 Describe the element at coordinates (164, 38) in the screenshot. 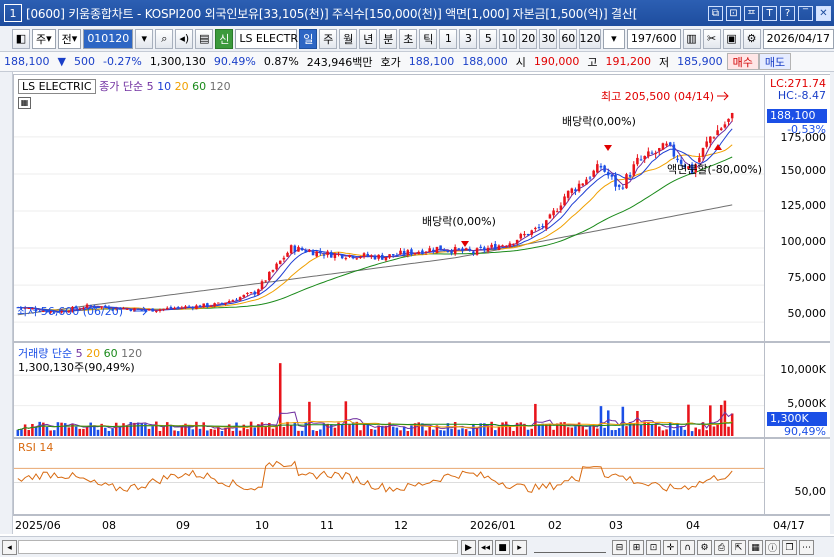

I see `search-icon: ⌕` at that location.